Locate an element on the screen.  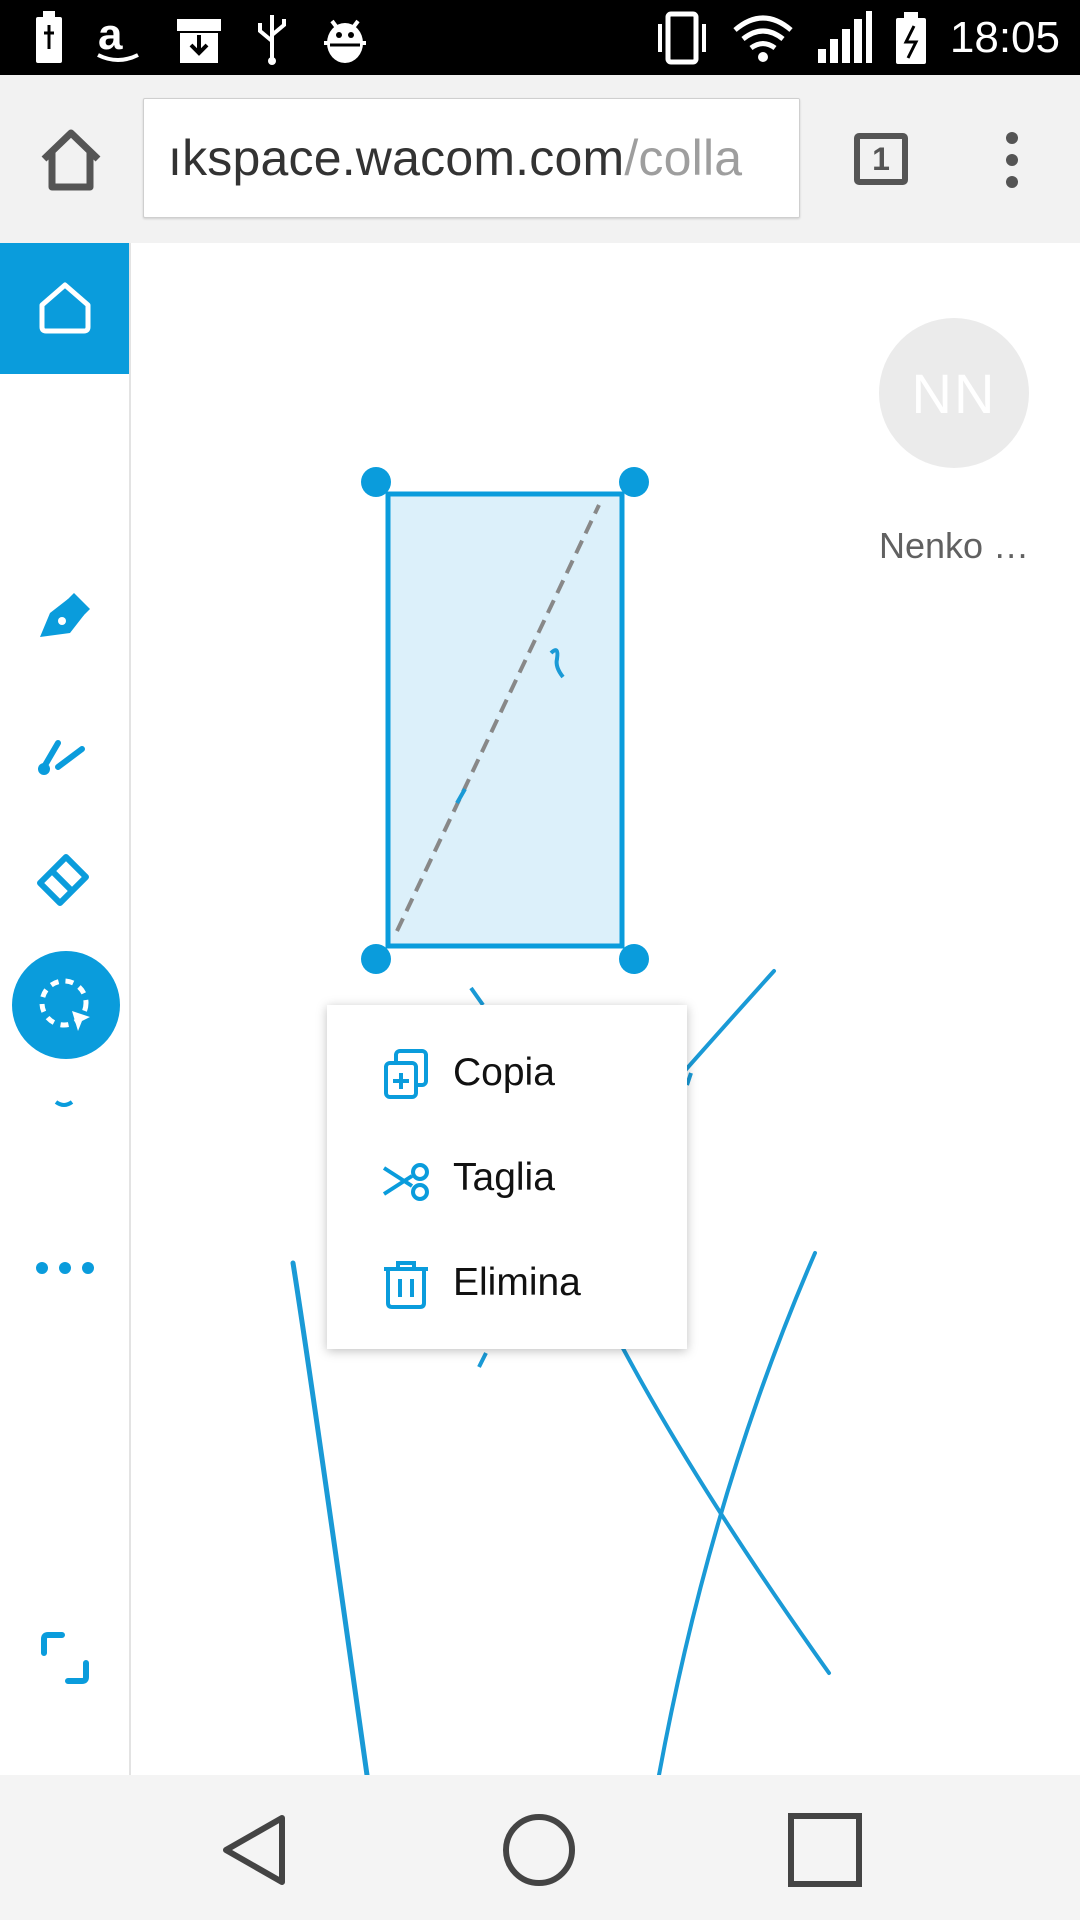
lasso-select-tool is located at coordinates (66, 1005).